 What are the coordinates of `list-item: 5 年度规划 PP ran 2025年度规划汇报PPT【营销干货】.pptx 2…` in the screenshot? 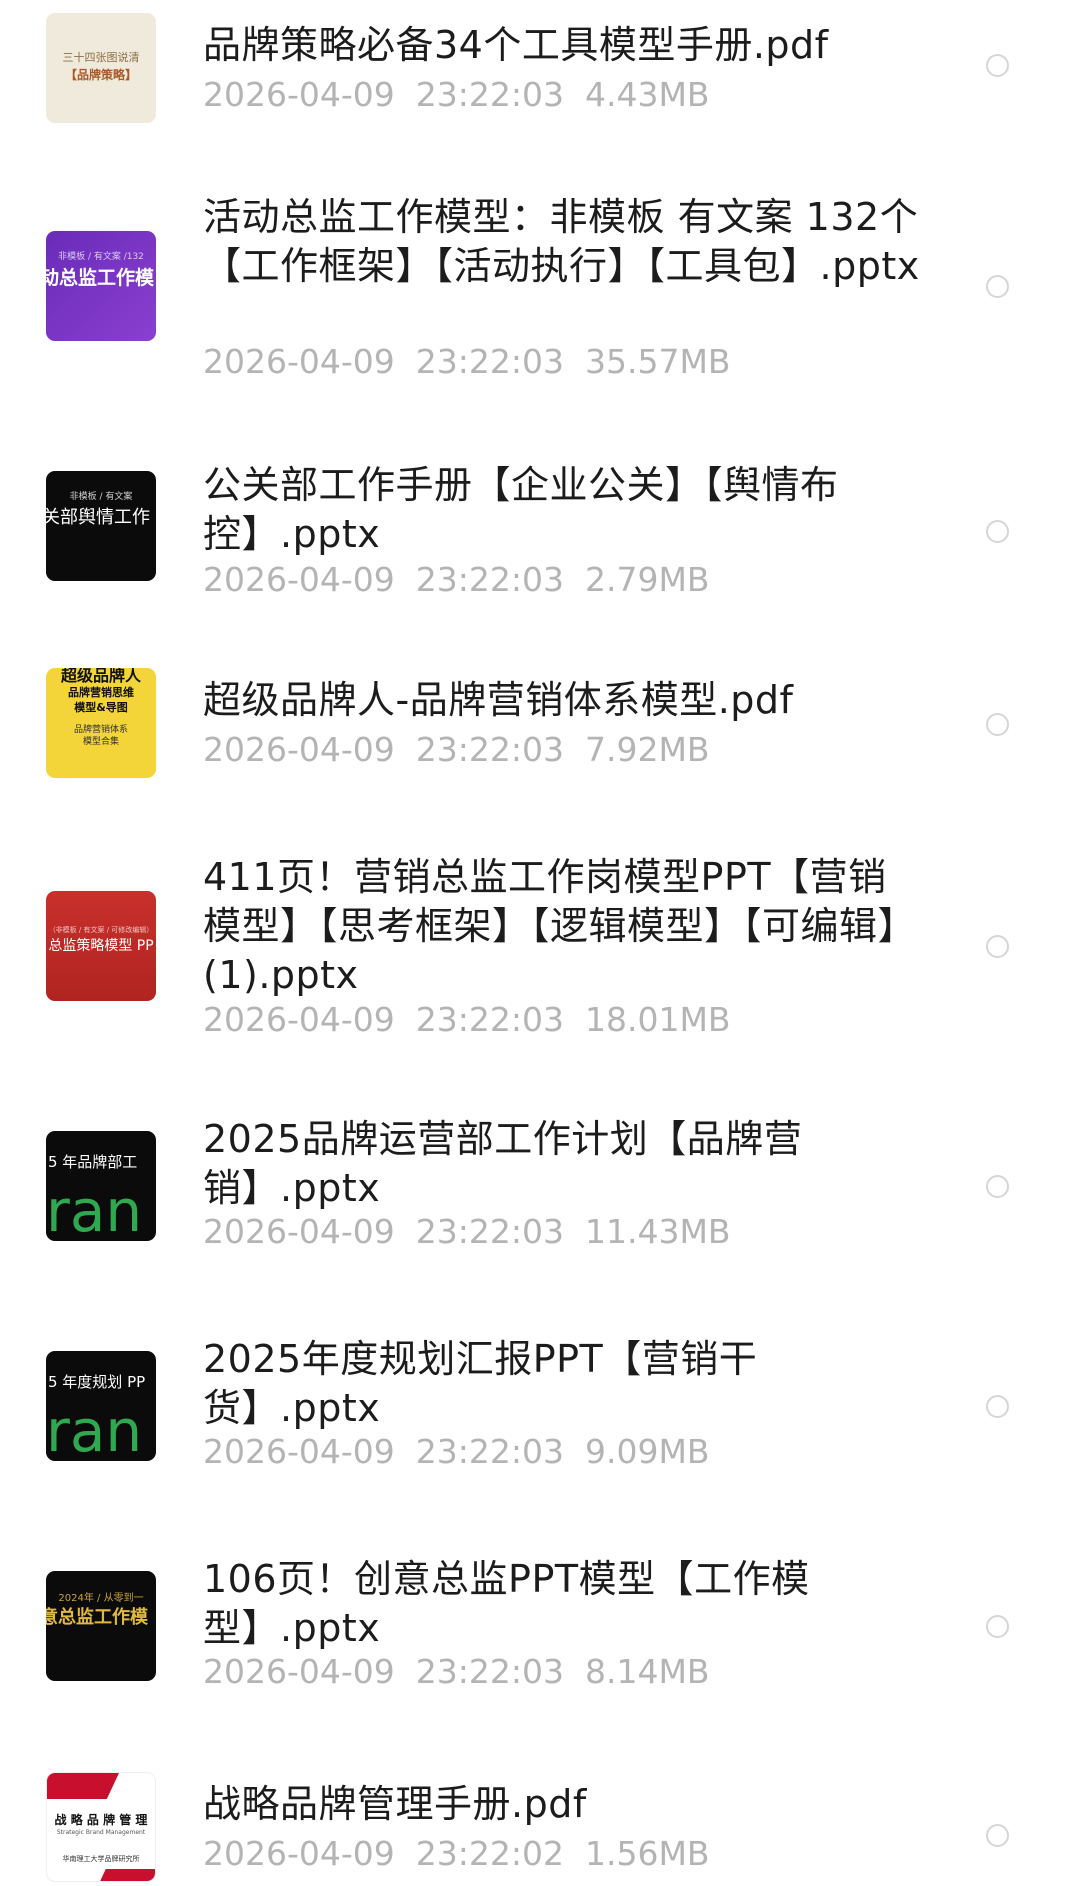 It's located at (540, 1420).